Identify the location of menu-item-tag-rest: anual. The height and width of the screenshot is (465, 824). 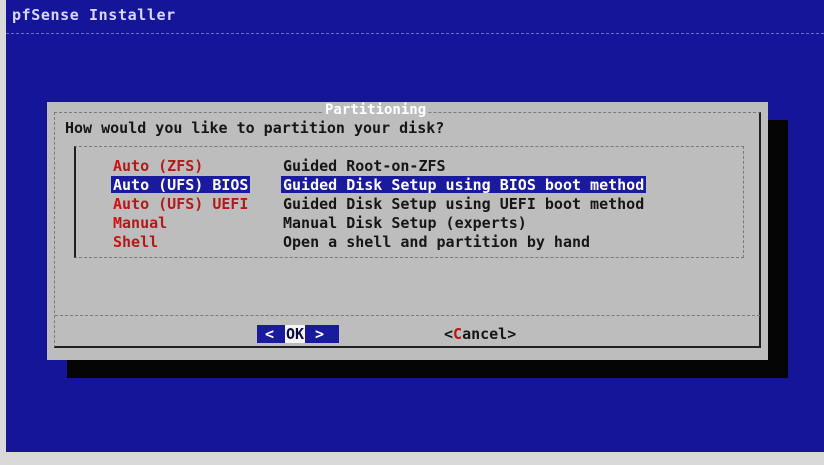
(145, 223).